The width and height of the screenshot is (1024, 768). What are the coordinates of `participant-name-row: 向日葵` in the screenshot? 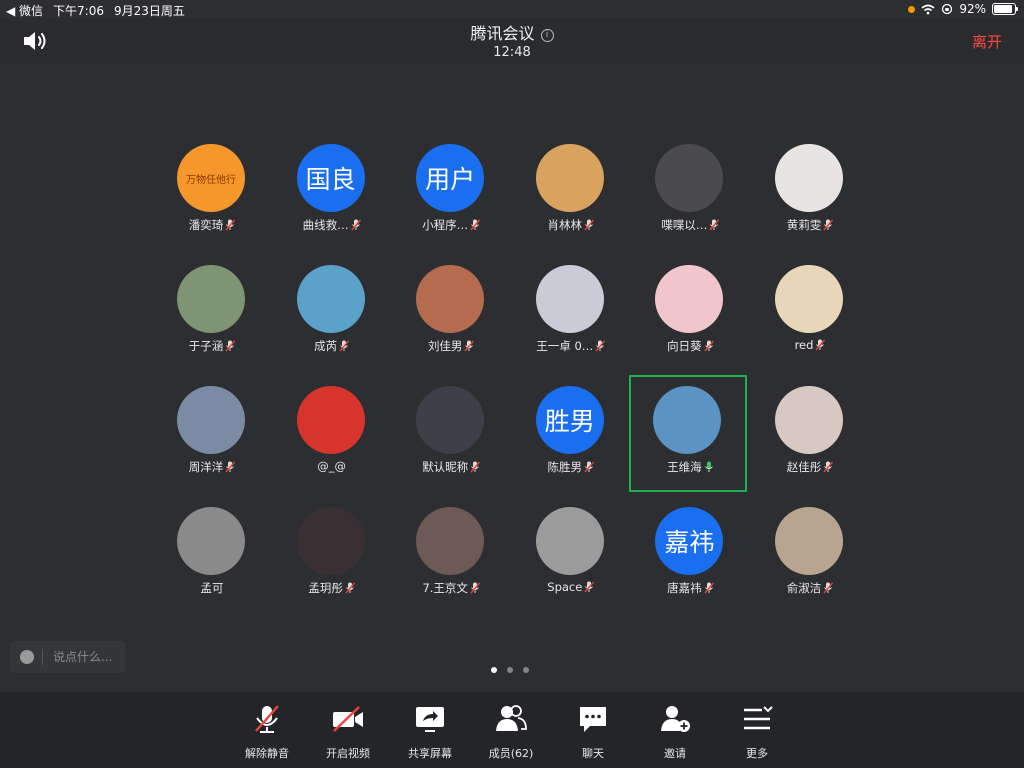 It's located at (690, 346).